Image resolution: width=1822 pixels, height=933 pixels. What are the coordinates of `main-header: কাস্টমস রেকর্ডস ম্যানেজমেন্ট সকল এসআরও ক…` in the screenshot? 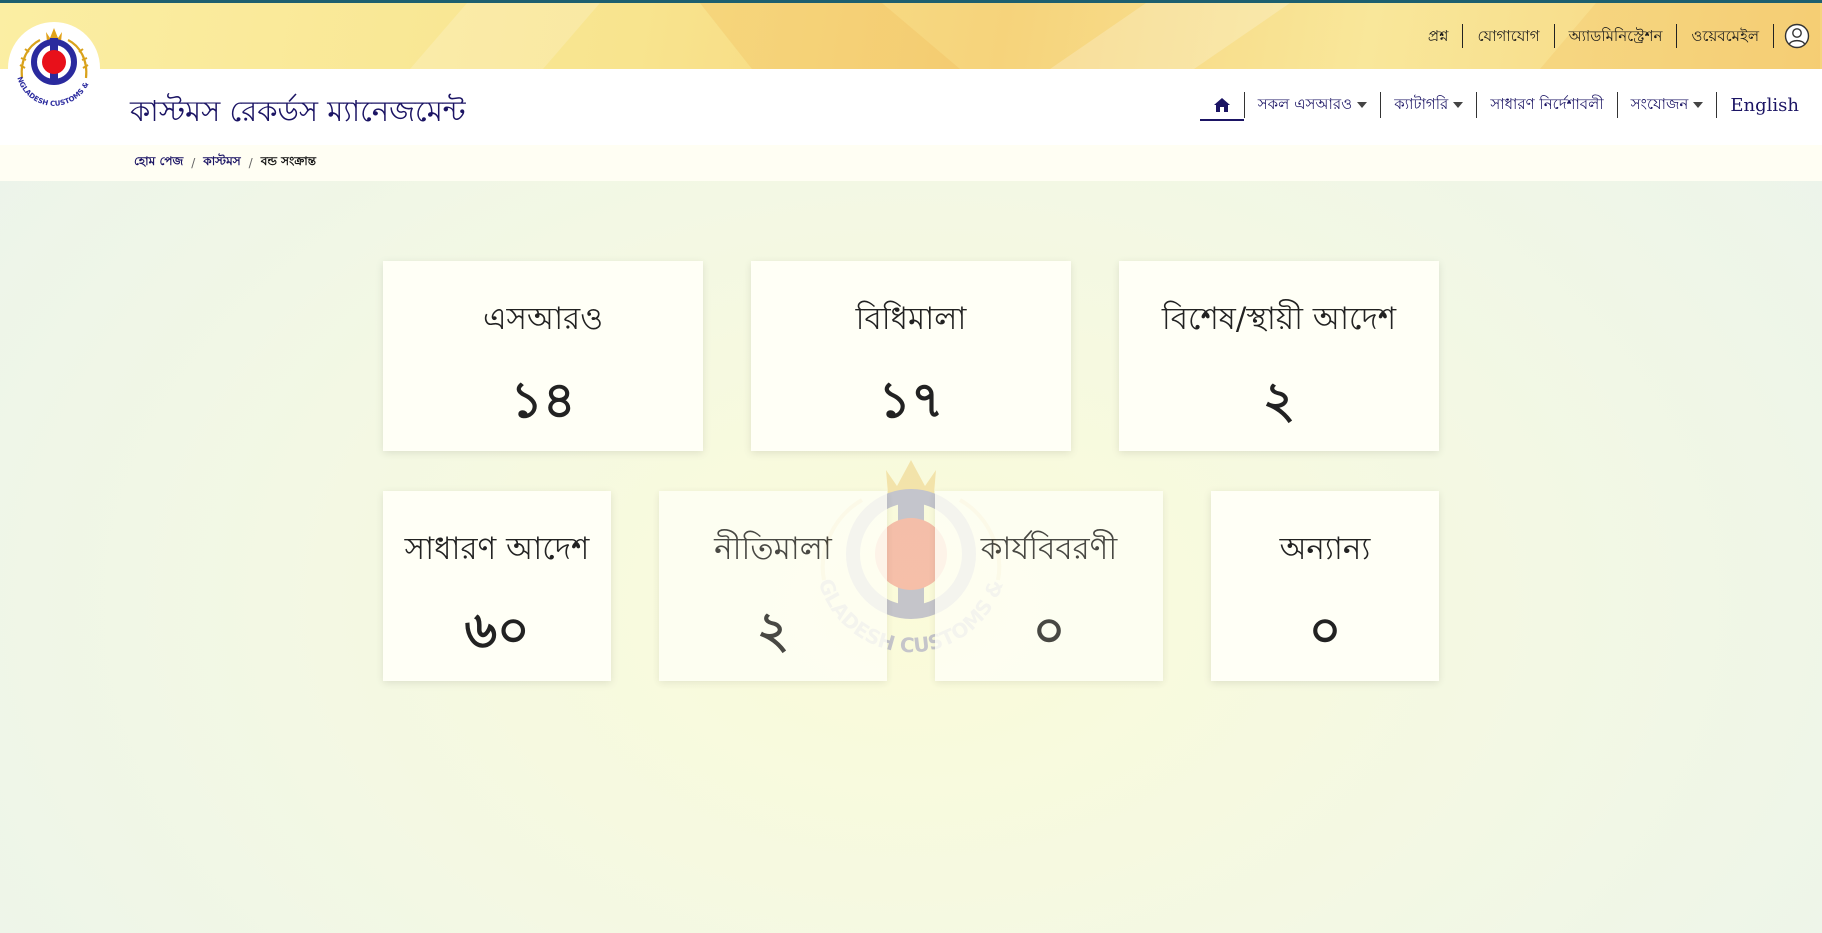 It's located at (911, 107).